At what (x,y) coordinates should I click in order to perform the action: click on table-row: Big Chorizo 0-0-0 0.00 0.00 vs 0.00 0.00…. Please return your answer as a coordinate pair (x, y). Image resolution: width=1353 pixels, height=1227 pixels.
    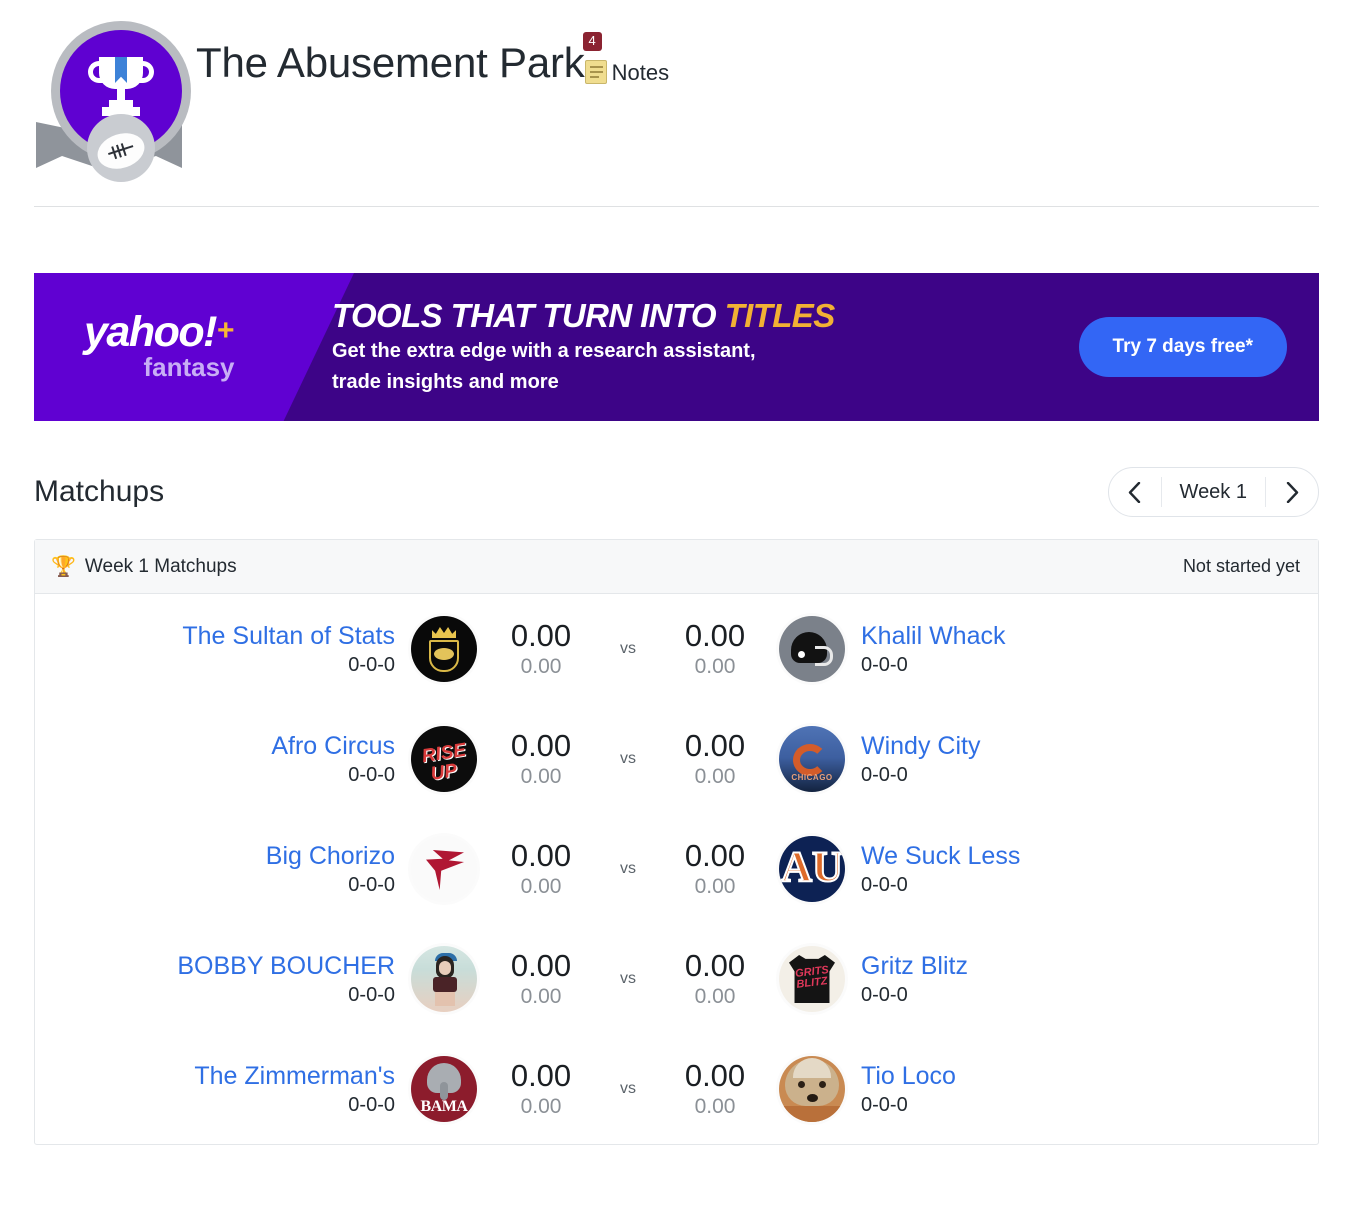
    Looking at the image, I should click on (676, 869).